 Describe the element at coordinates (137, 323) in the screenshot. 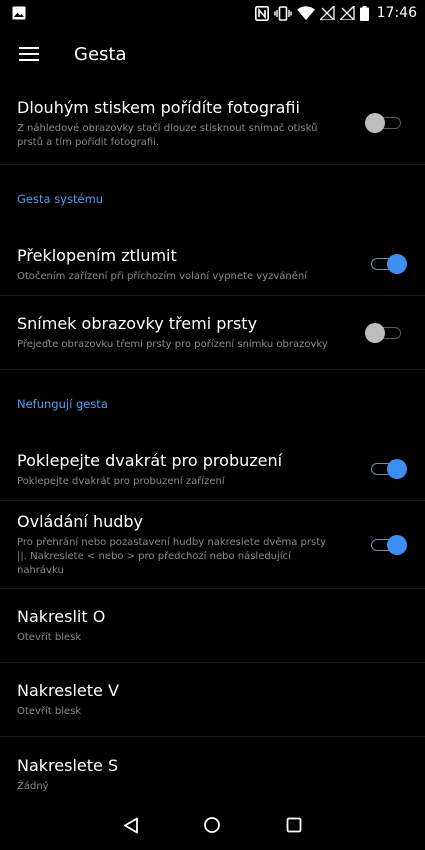

I see `setting-title: Snímek obrazovky třemi prsty` at that location.